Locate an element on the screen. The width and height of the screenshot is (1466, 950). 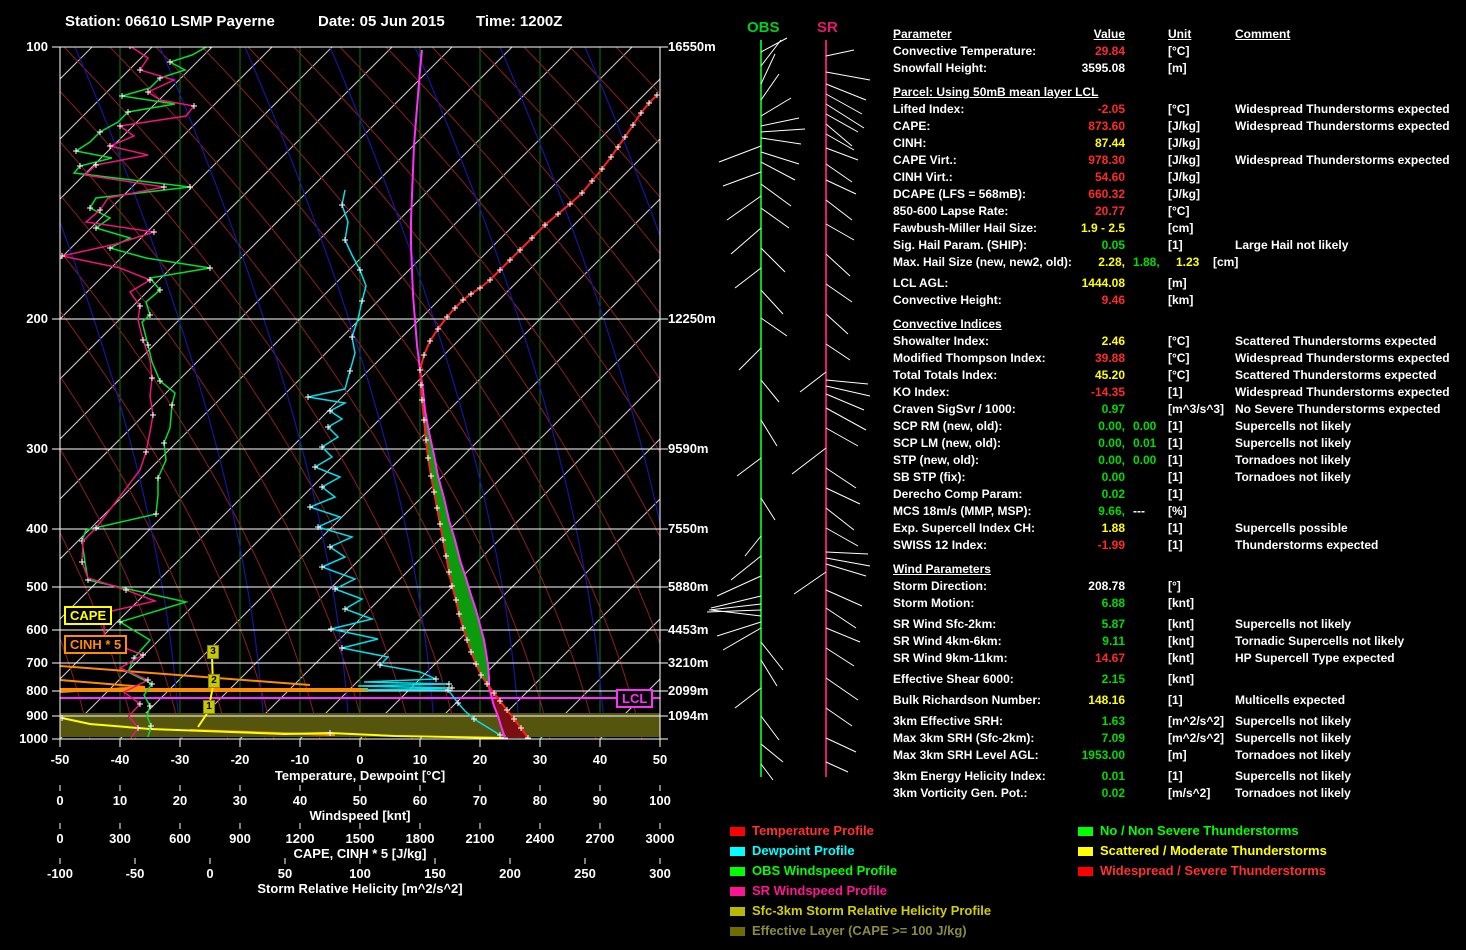
param-value: 148.16 is located at coordinates (1106, 700).